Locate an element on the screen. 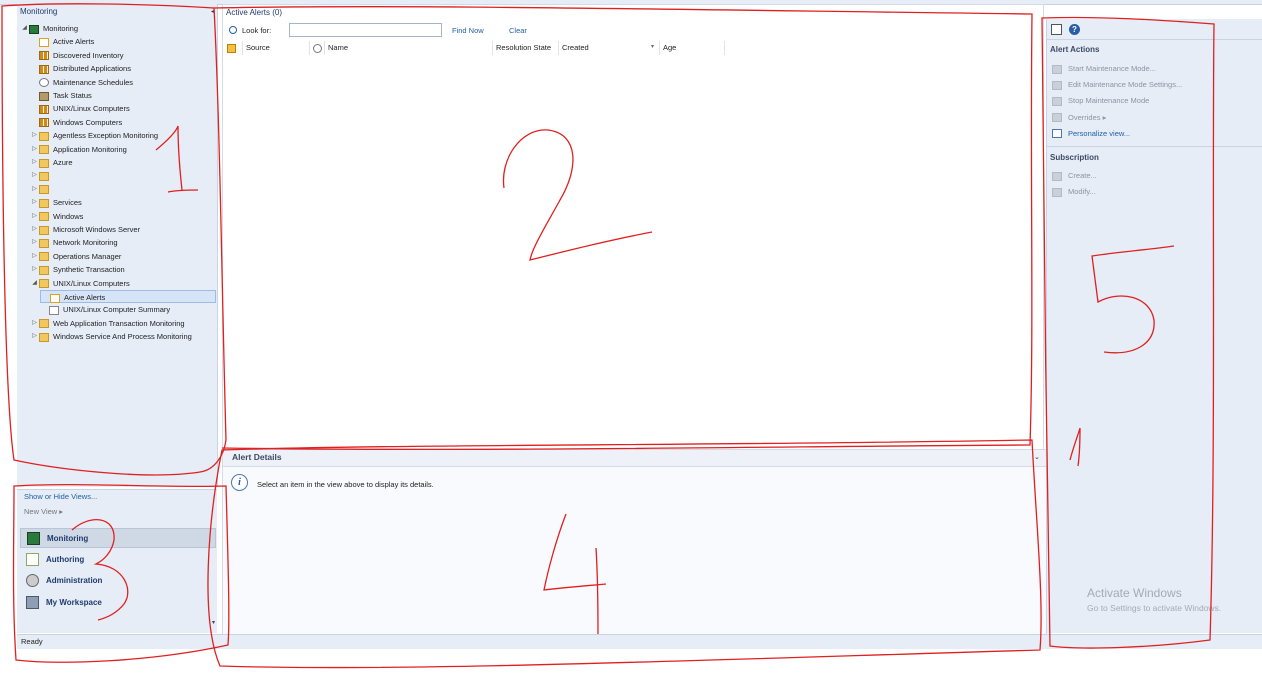 The height and width of the screenshot is (675, 1262). find-now-button: Find Now is located at coordinates (468, 30).